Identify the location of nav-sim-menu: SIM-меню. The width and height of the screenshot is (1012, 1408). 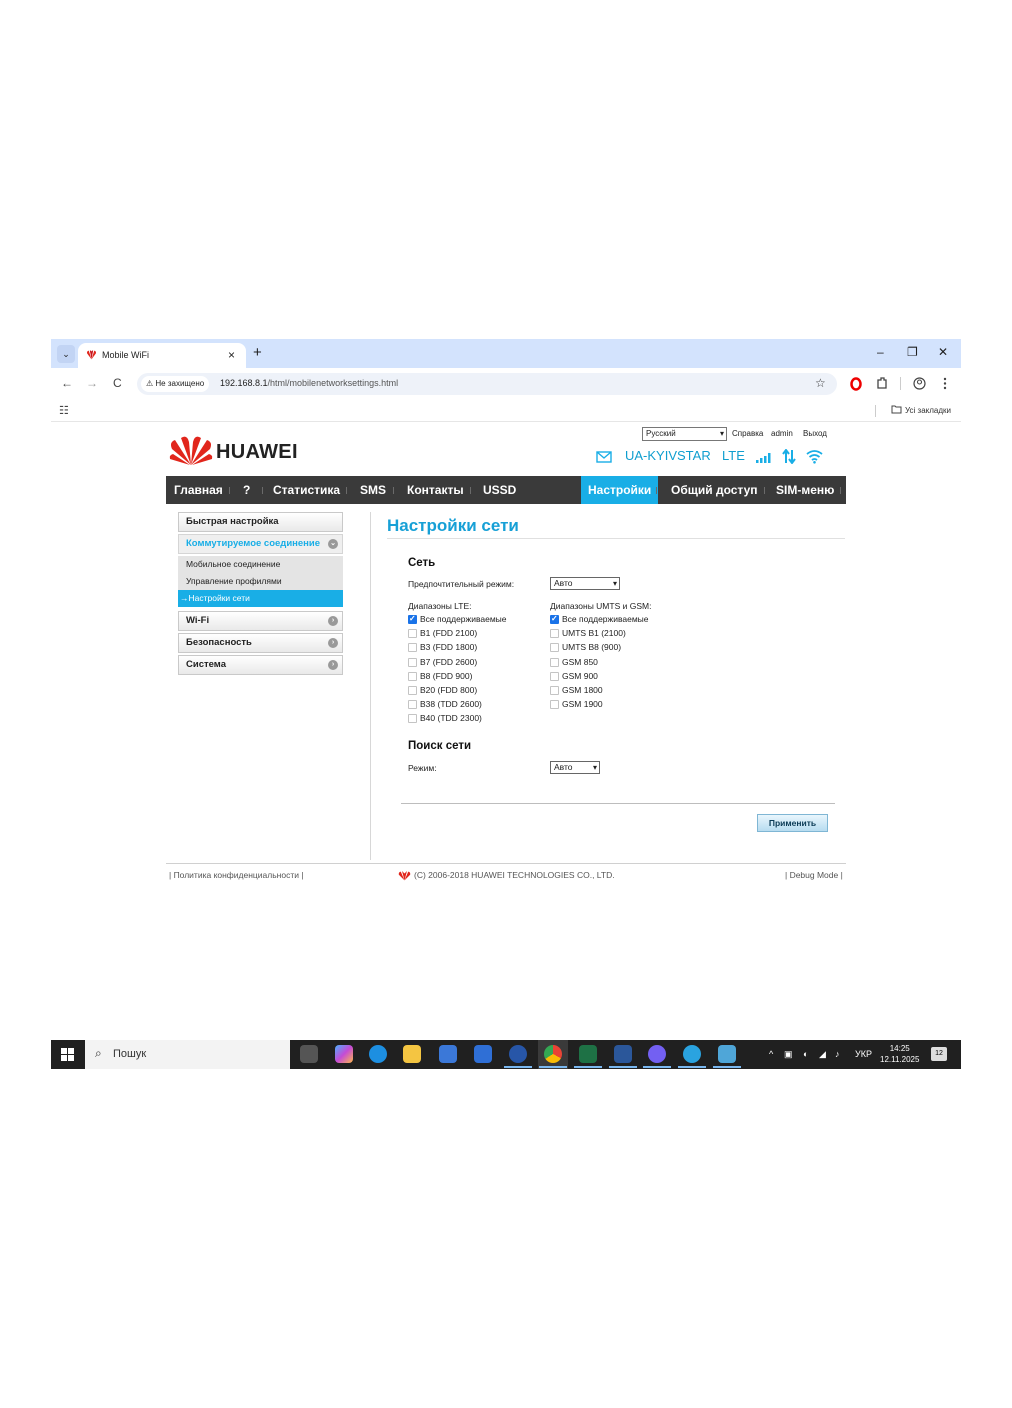
(805, 490).